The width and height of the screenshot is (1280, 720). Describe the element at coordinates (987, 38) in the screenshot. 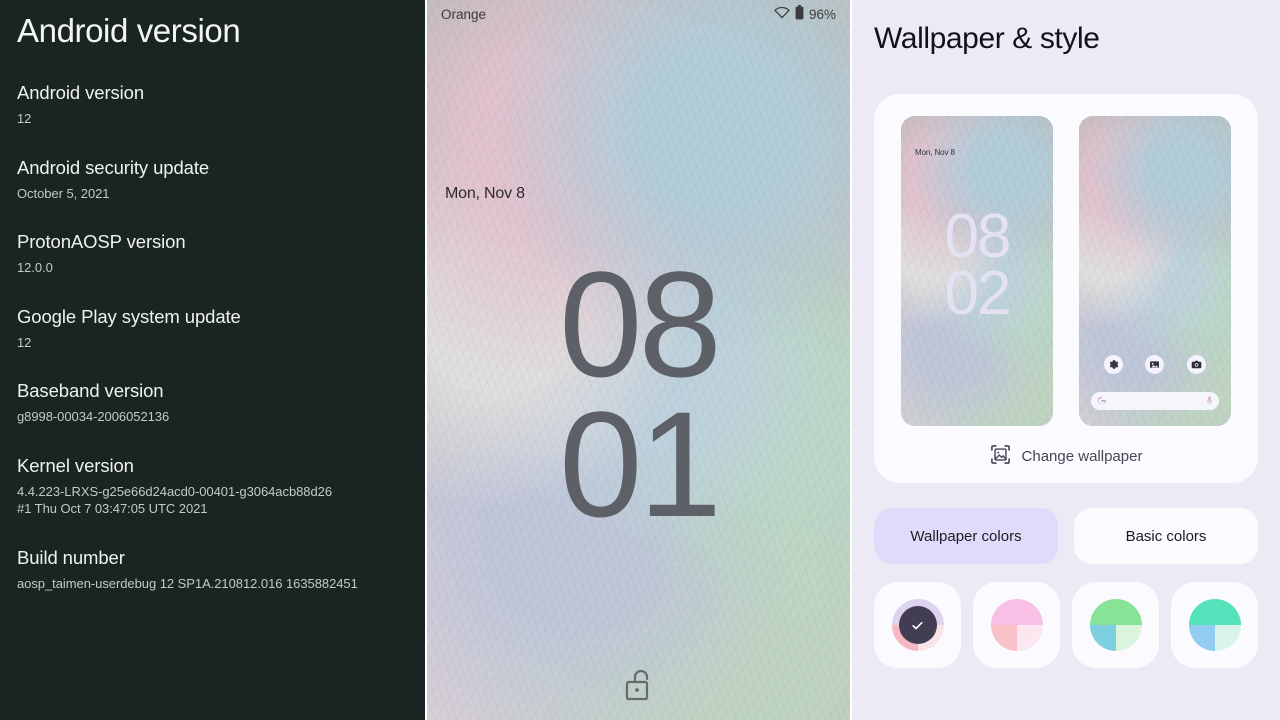

I see `style-page-title: Wallpaper & style` at that location.